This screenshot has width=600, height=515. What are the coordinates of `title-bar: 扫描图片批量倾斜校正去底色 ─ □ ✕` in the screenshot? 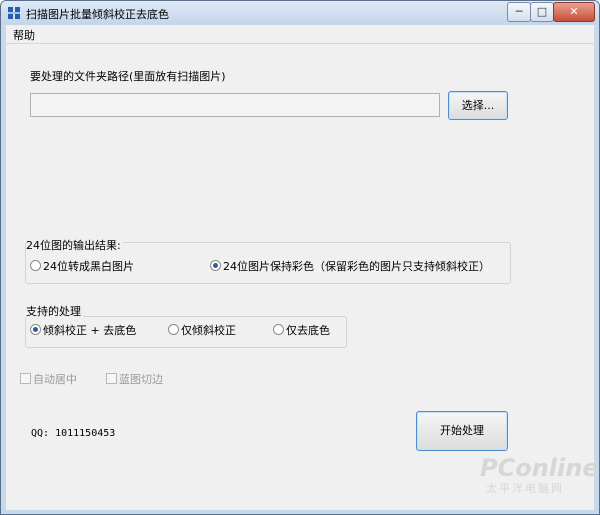 It's located at (300, 13).